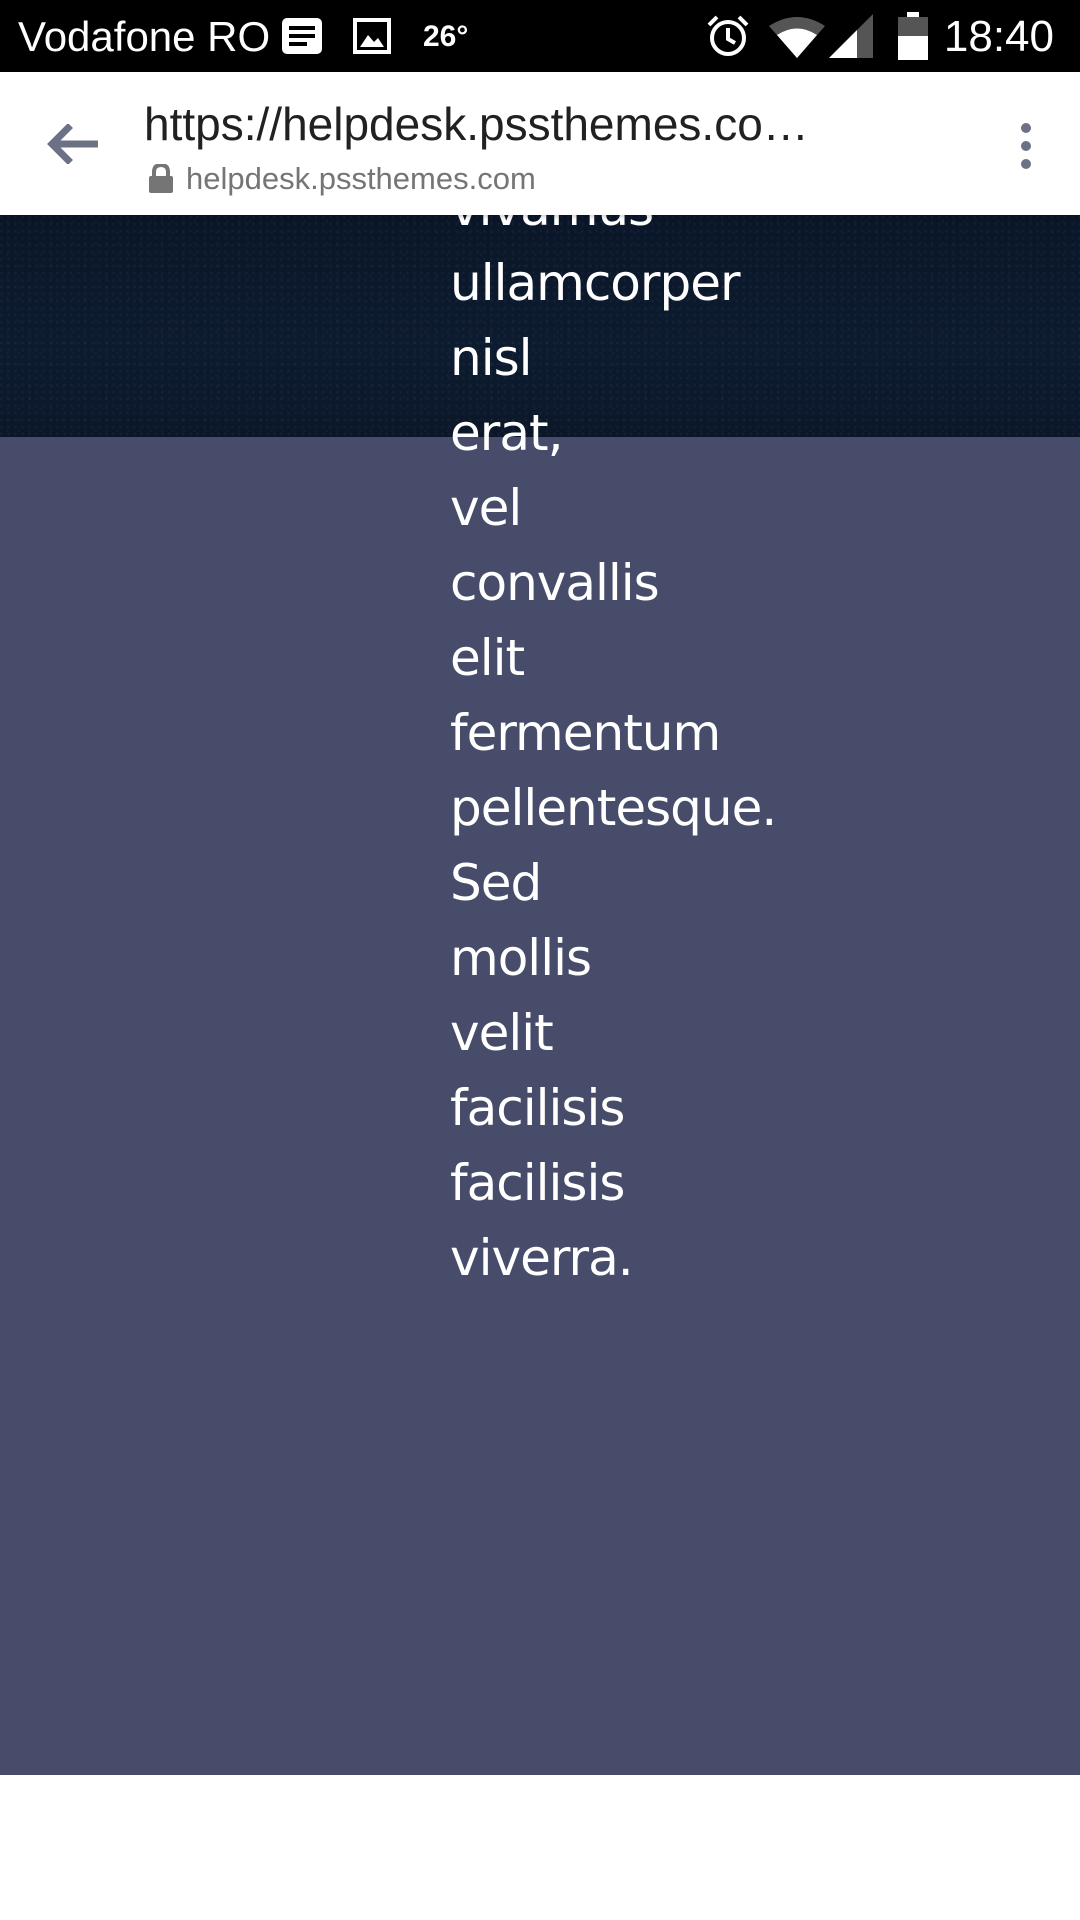 The image size is (1080, 1920). I want to click on status-bar: Vodafone RO 26° 18:40, so click(540, 36).